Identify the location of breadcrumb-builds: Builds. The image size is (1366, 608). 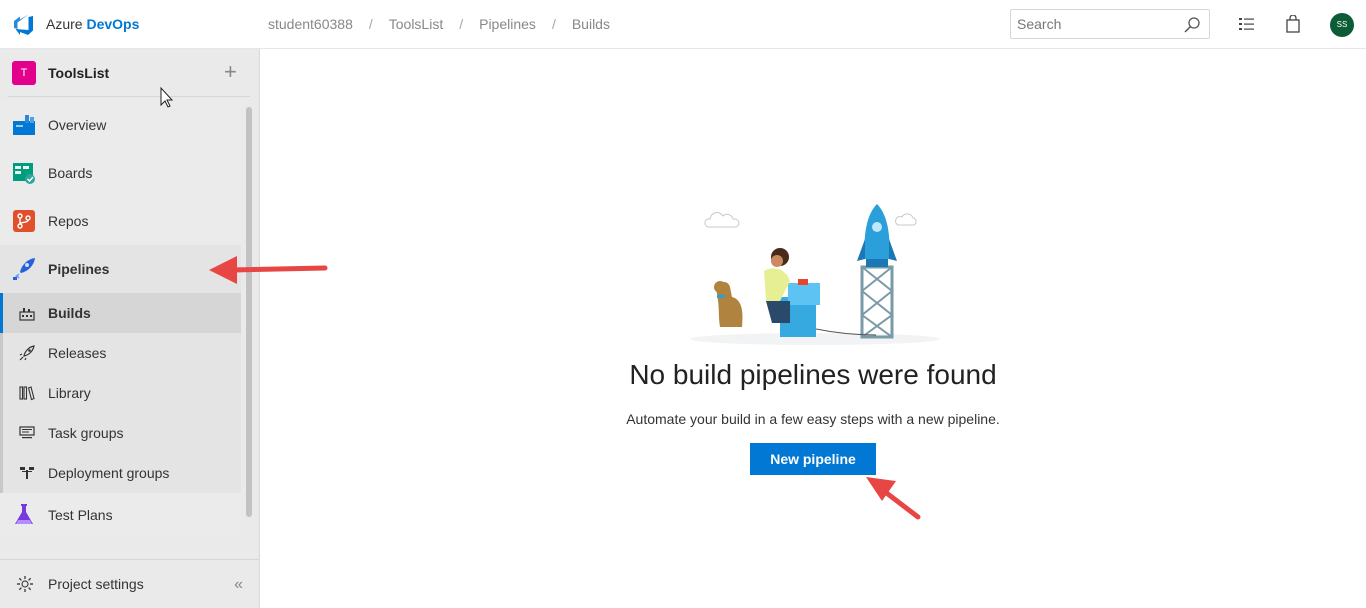
(591, 24).